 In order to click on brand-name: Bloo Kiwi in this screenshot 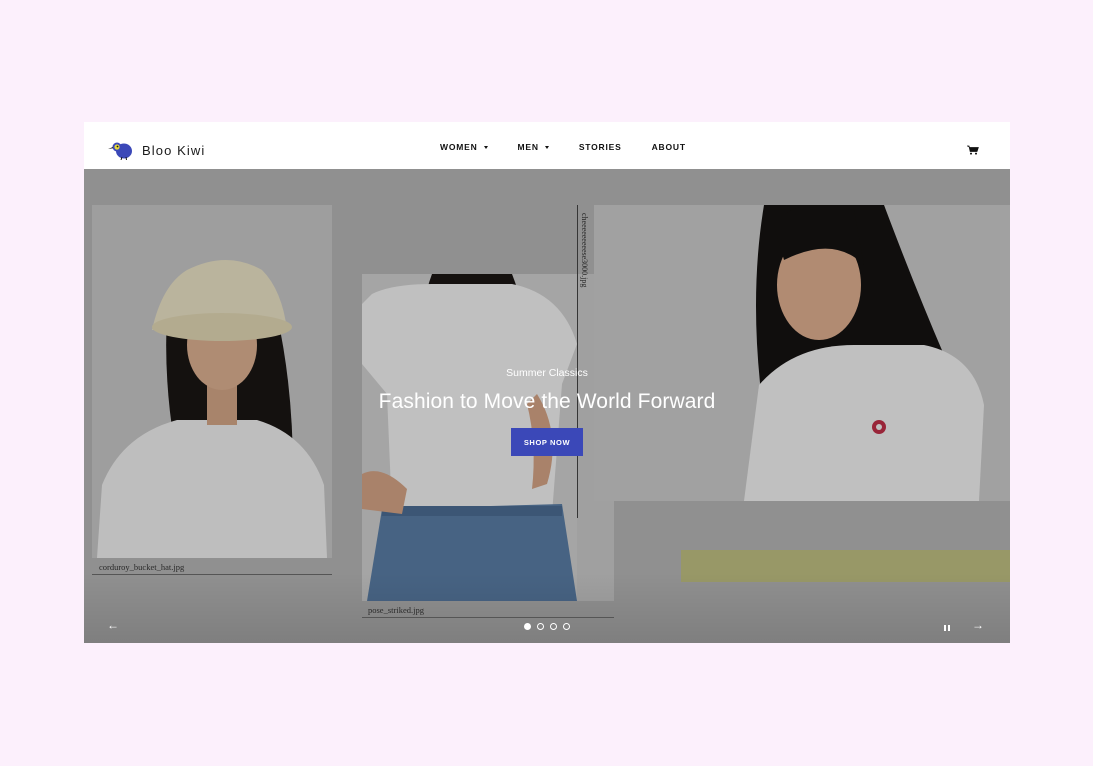, I will do `click(174, 150)`.